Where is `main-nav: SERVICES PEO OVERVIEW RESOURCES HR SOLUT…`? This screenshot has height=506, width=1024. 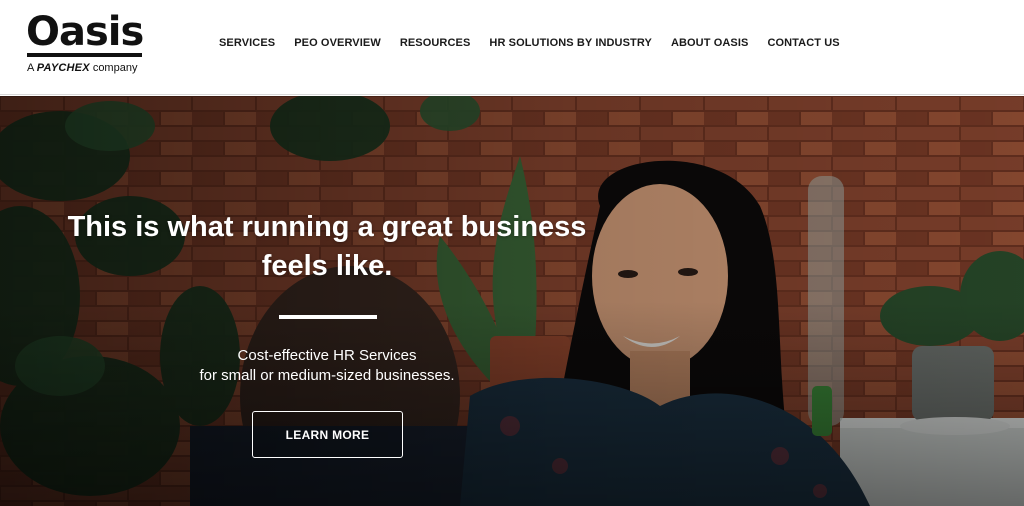 main-nav: SERVICES PEO OVERVIEW RESOURCES HR SOLUT… is located at coordinates (539, 43).